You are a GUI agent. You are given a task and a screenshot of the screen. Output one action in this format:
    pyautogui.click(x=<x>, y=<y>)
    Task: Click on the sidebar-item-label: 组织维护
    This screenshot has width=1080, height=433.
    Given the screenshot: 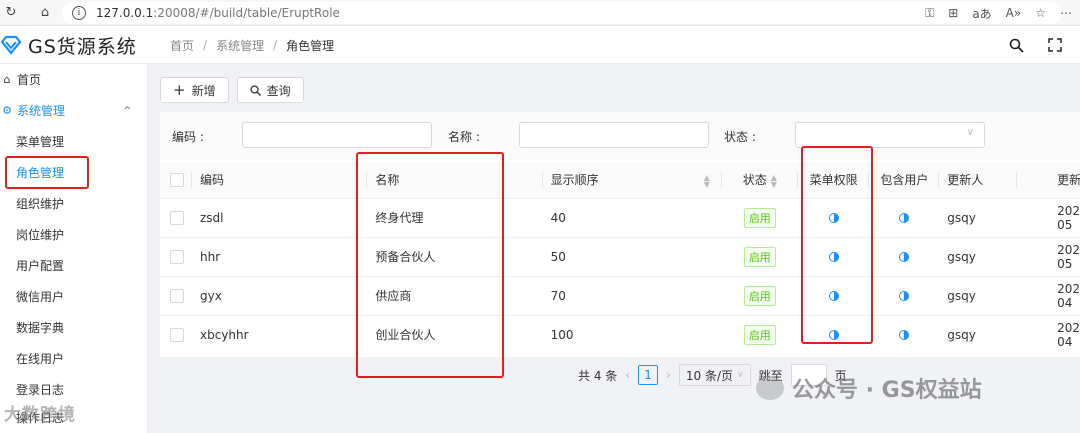 What is the action you would take?
    pyautogui.click(x=40, y=204)
    